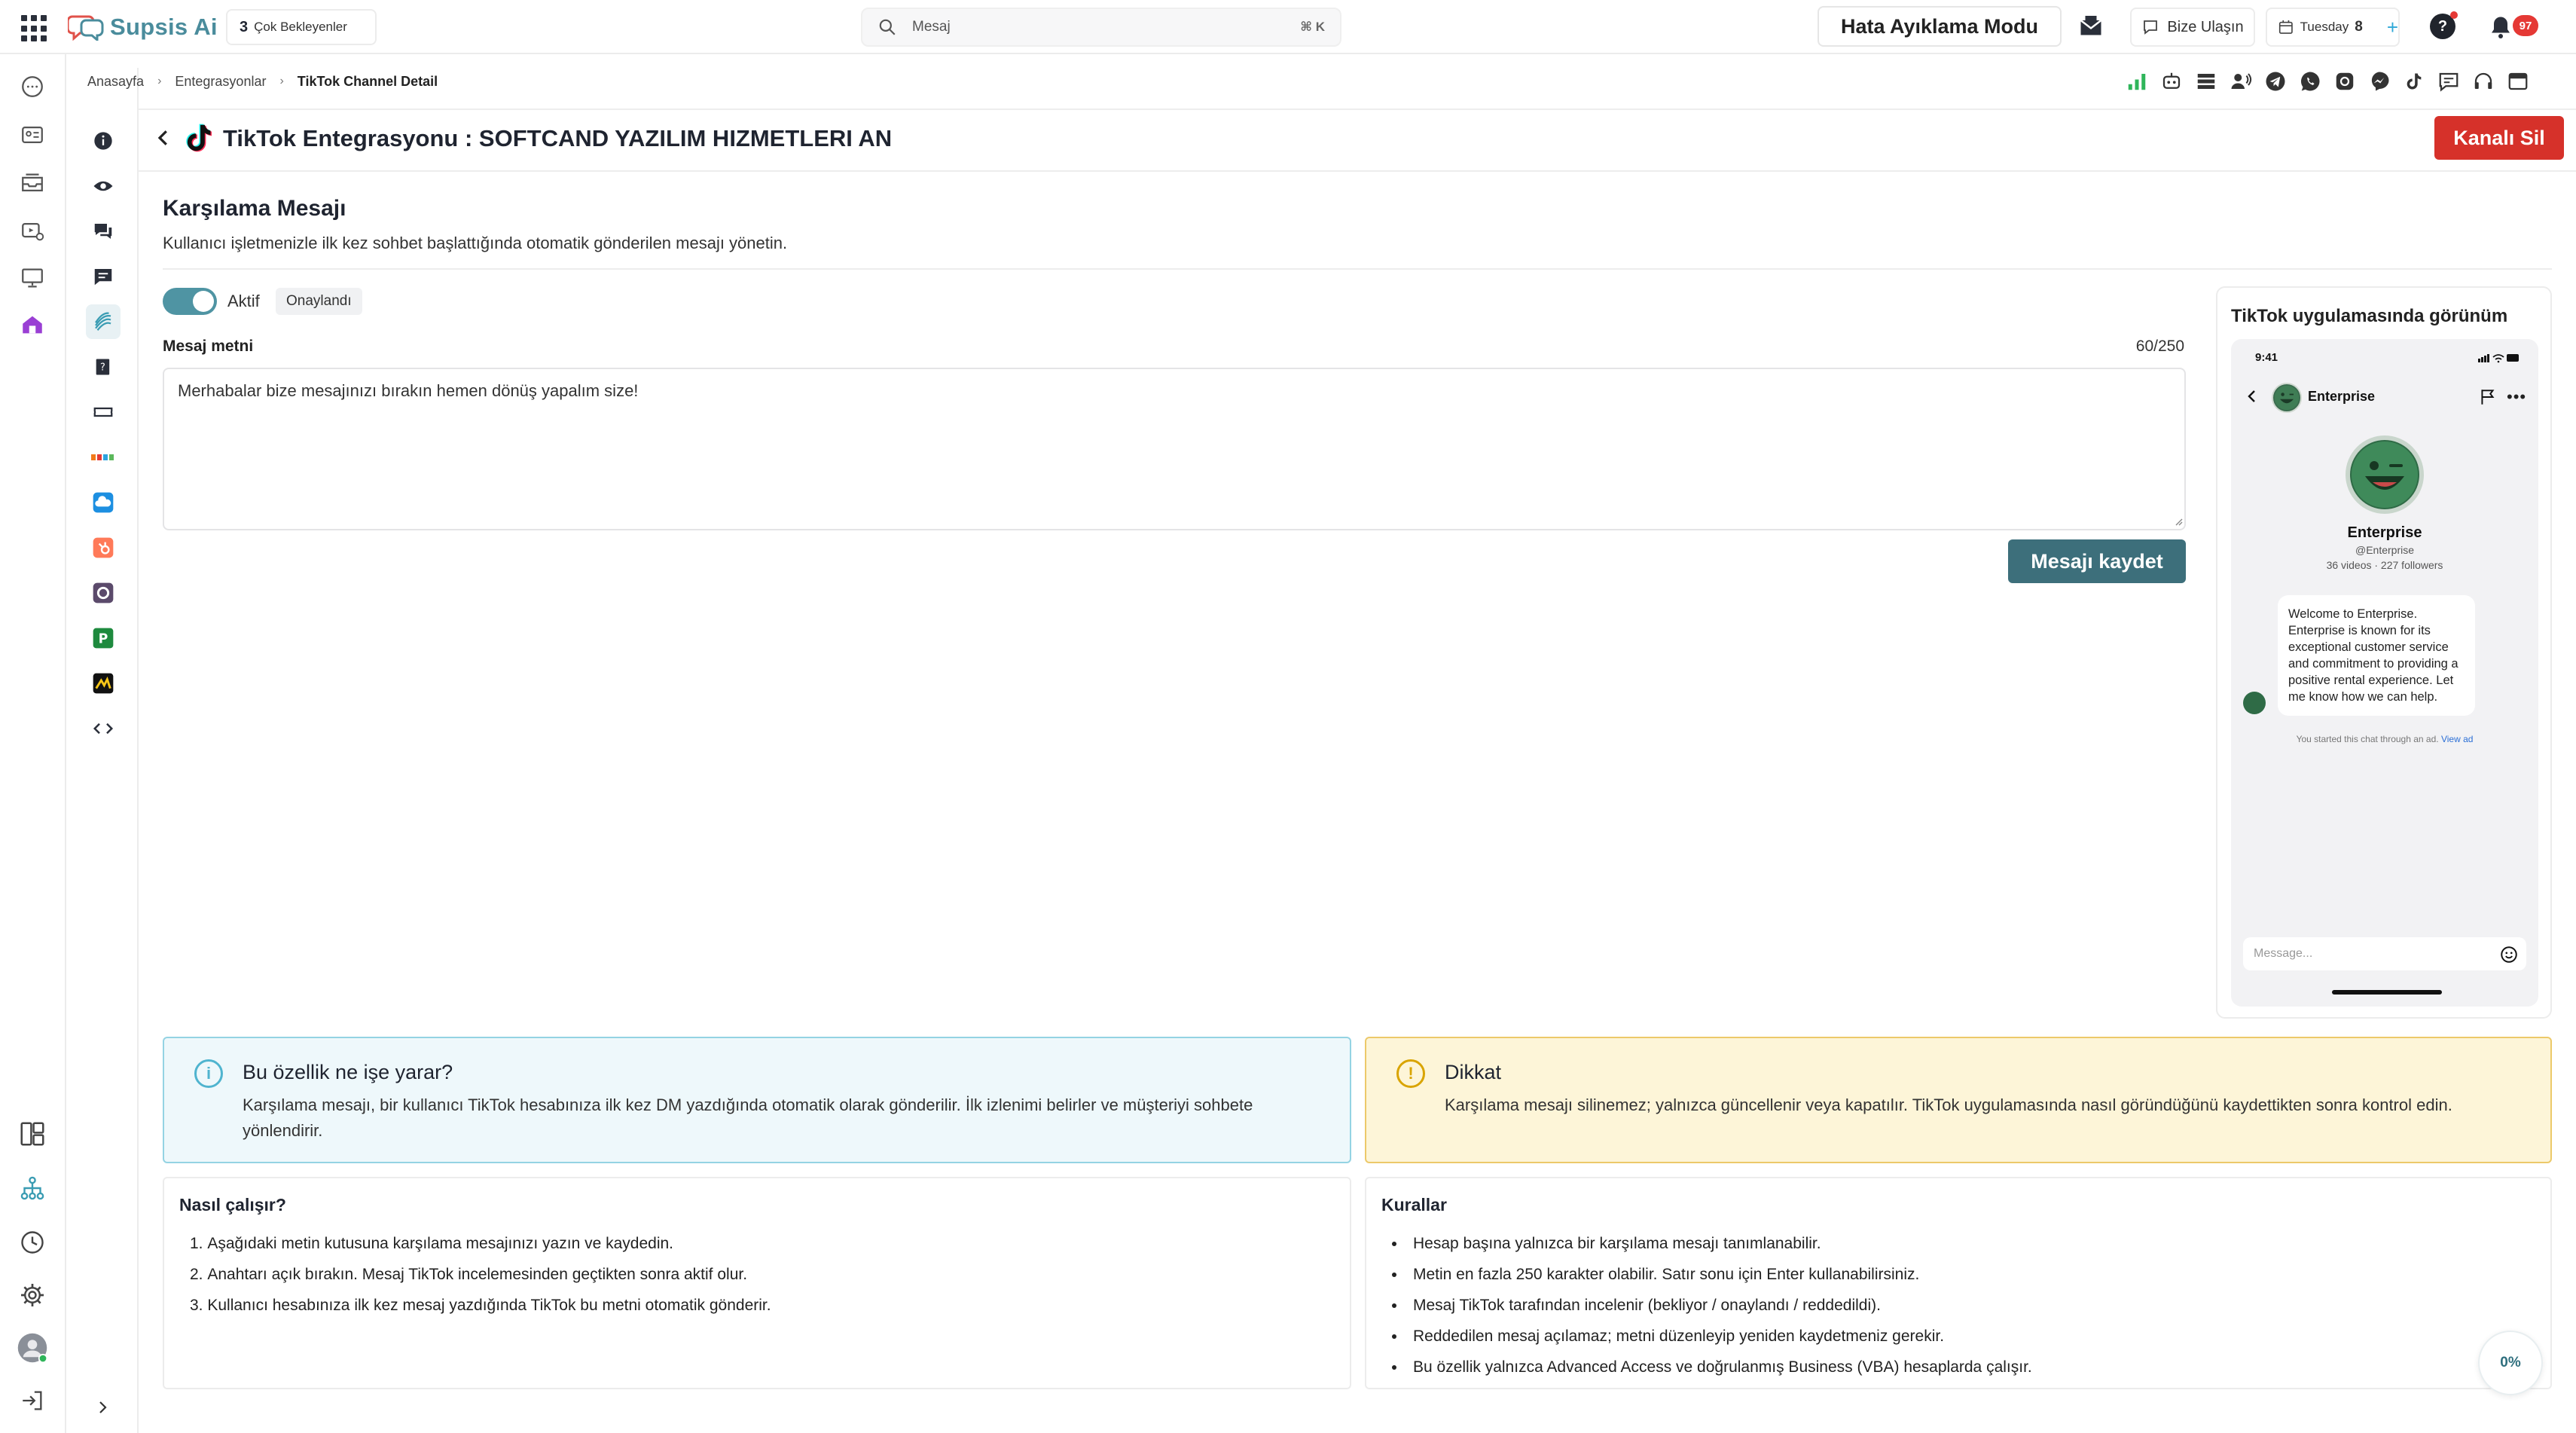 The image size is (2576, 1433). I want to click on contact-card-icon, so click(33, 135).